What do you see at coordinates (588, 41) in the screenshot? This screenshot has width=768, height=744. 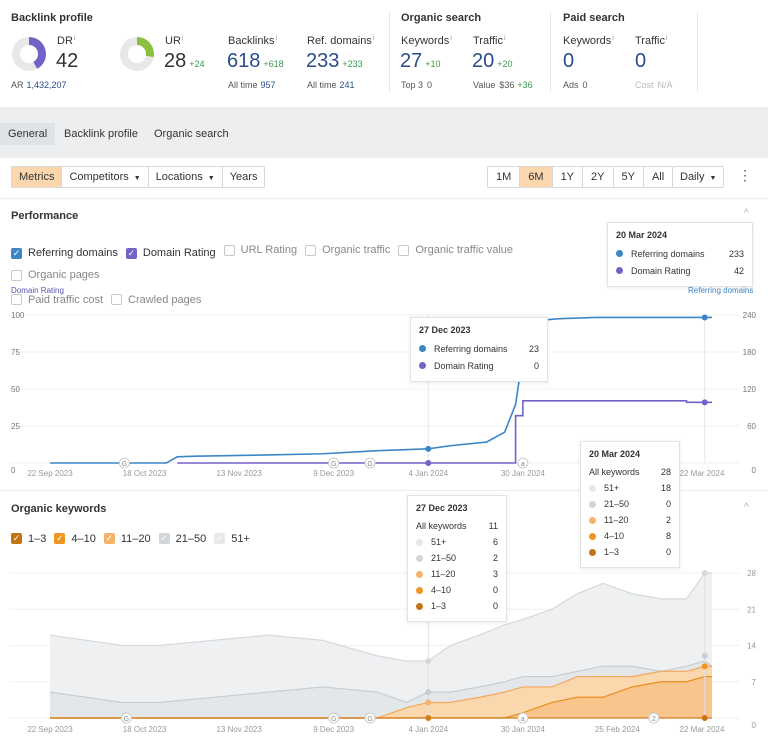 I see `paid-keywords-label: Keywordsi` at bounding box center [588, 41].